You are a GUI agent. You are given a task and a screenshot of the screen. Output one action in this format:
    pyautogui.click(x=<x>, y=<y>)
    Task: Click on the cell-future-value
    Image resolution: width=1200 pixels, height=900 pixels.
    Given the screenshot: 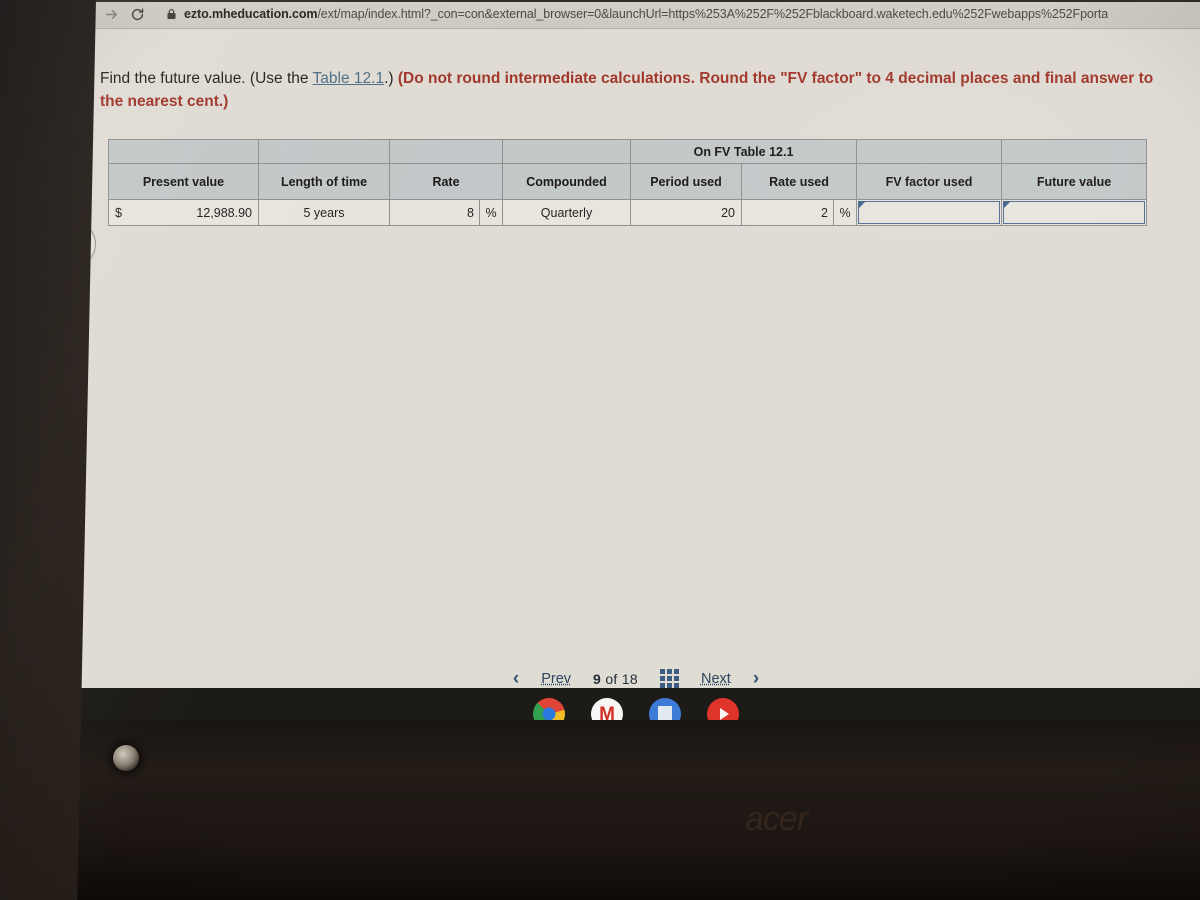 What is the action you would take?
    pyautogui.click(x=1074, y=212)
    